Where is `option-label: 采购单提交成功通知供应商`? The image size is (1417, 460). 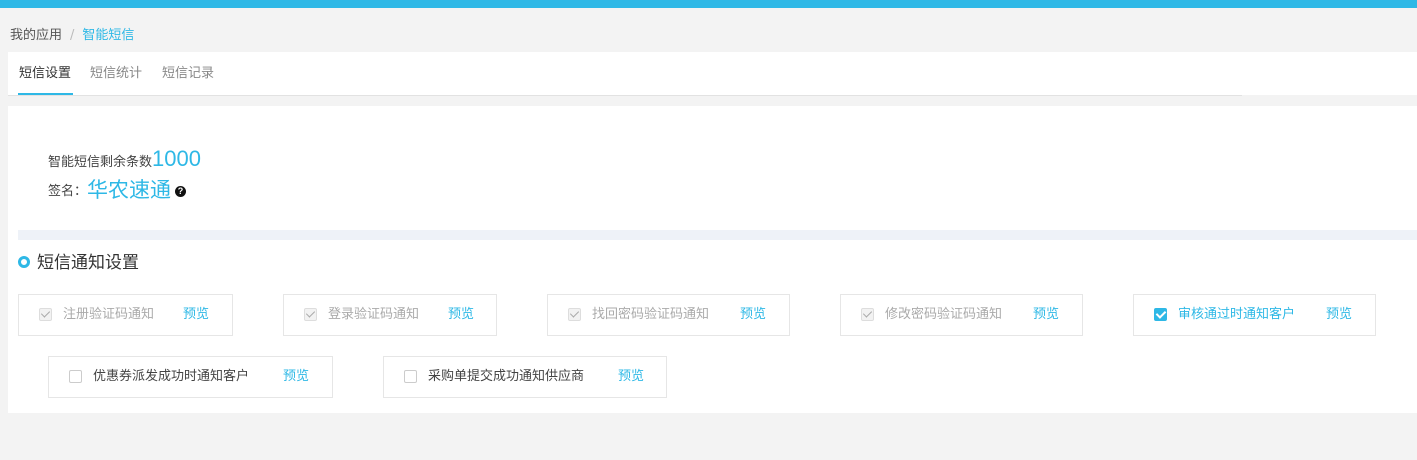
option-label: 采购单提交成功通知供应商 is located at coordinates (506, 376).